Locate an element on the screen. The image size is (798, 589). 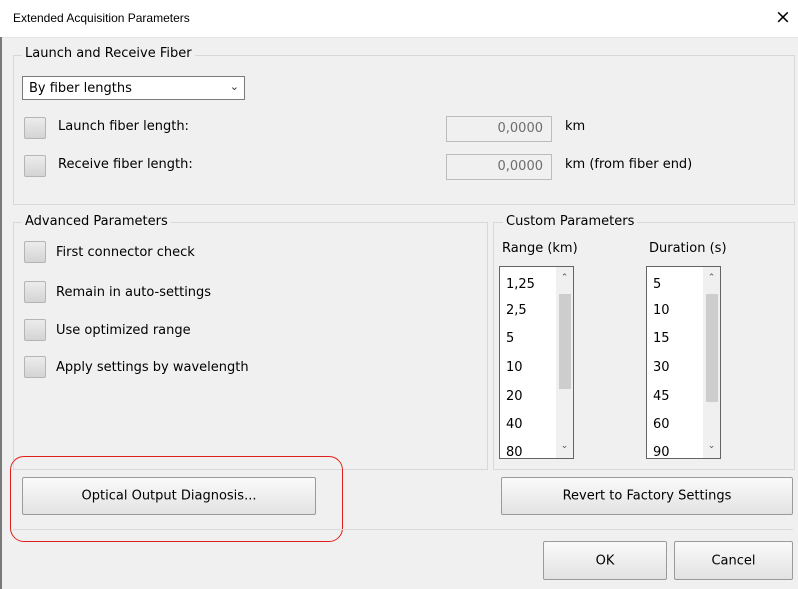
list-item: 20 is located at coordinates (514, 396).